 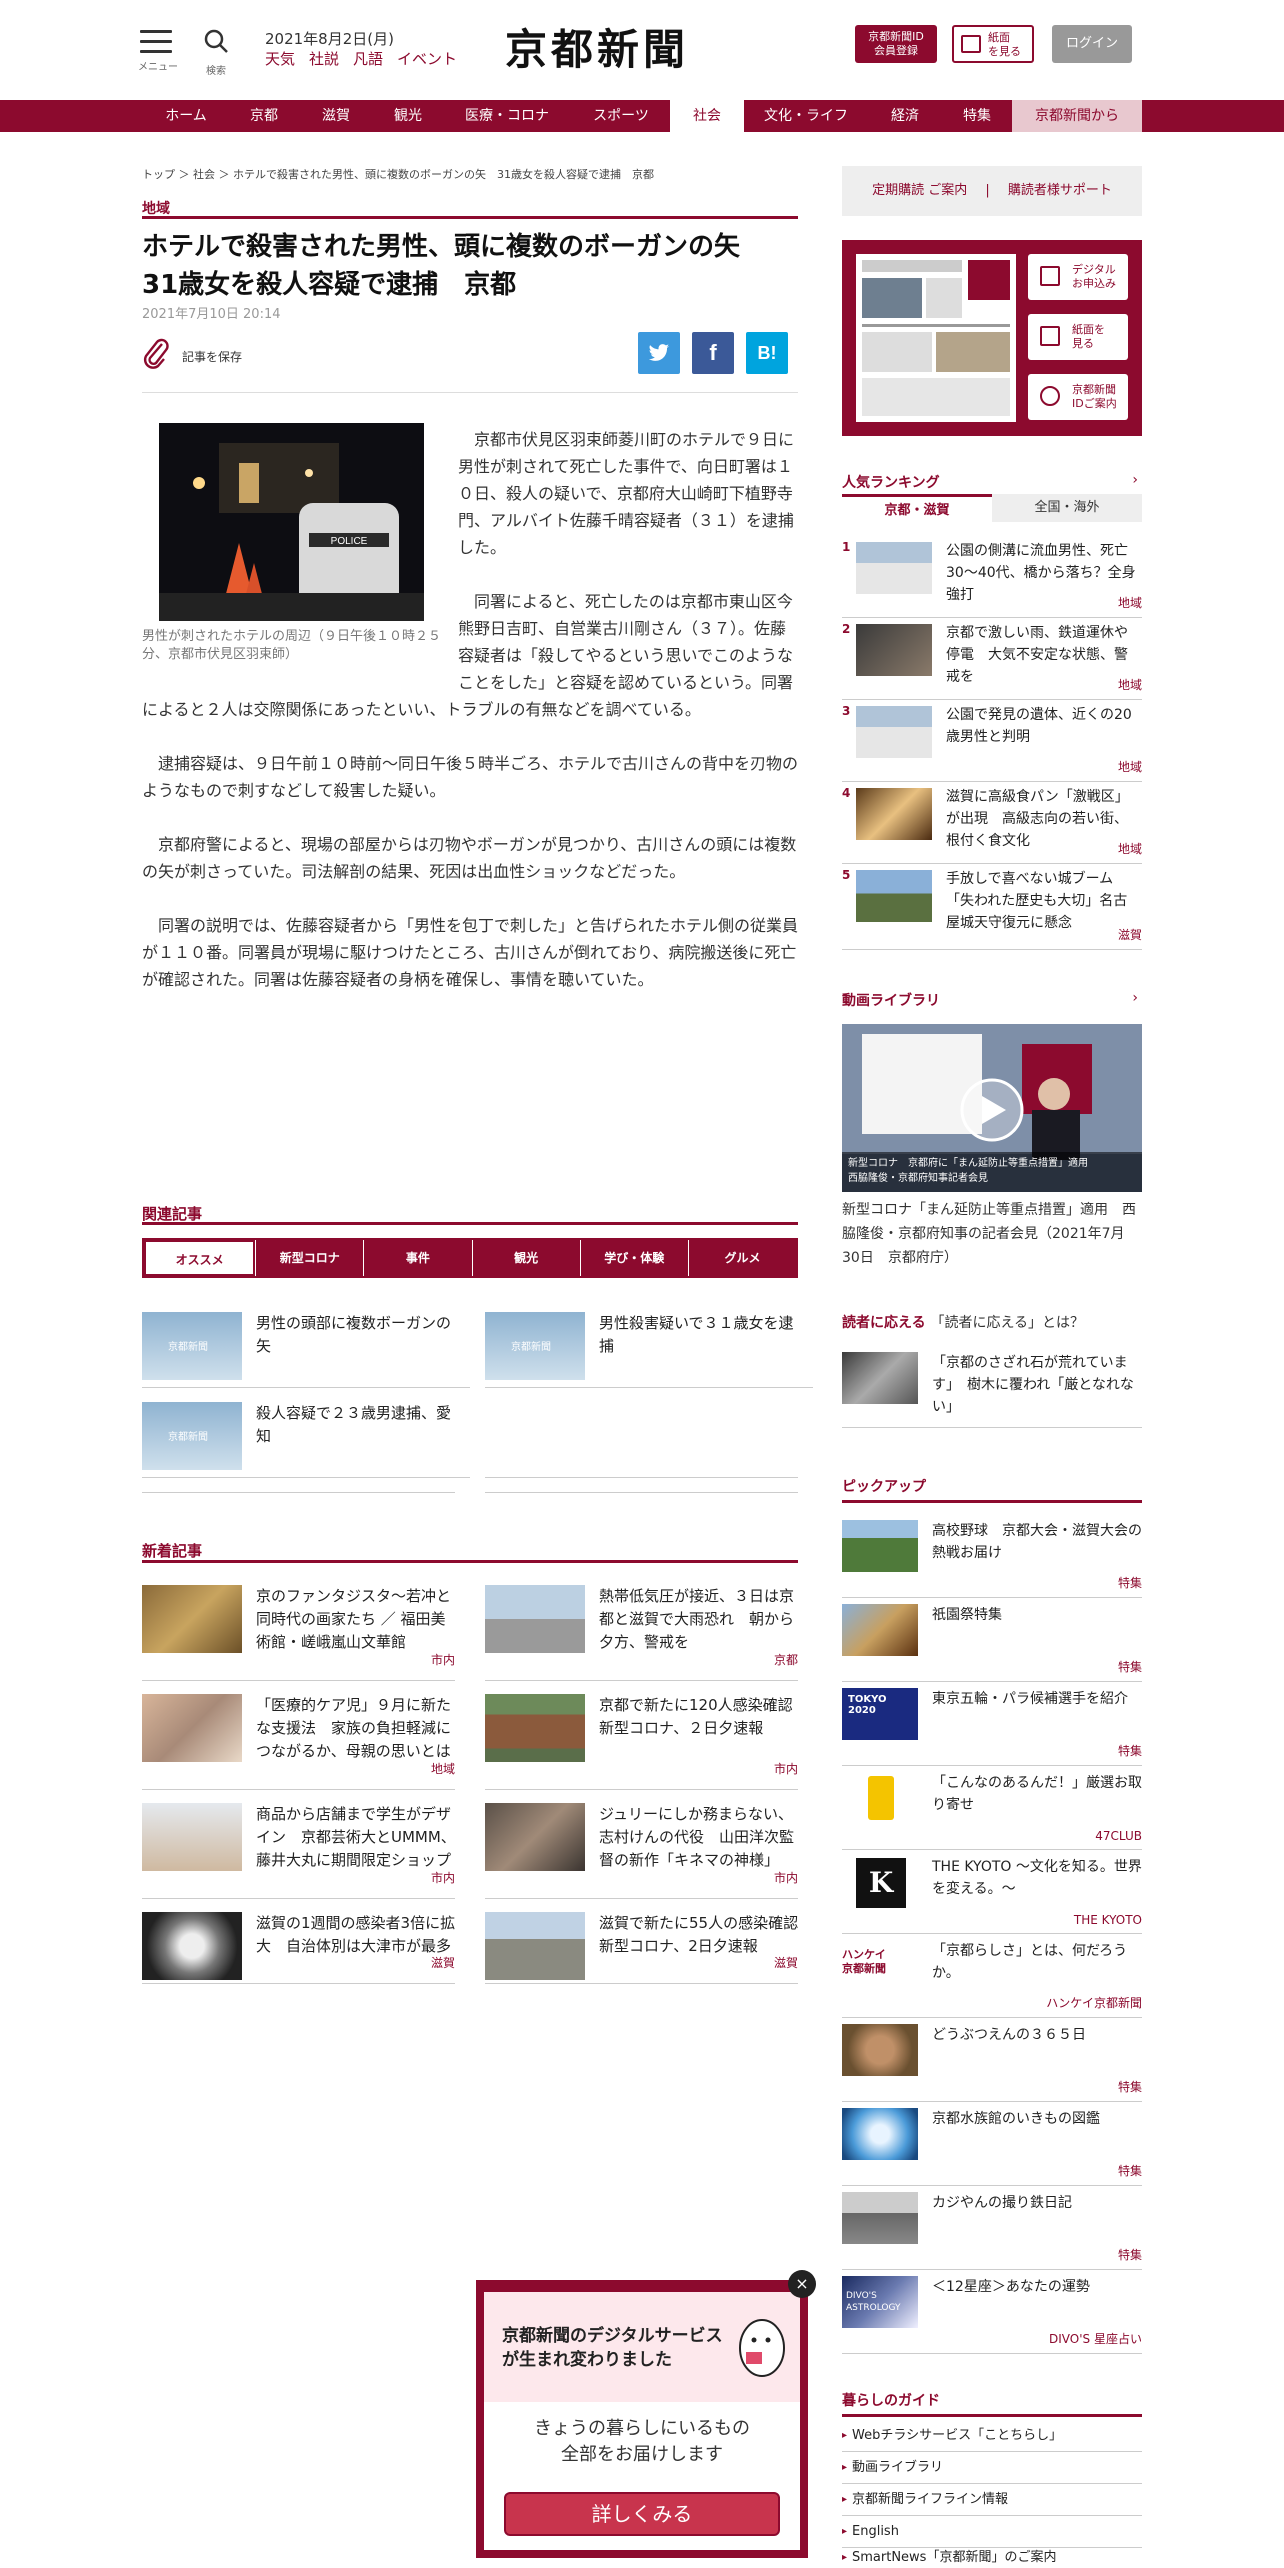 What do you see at coordinates (408, 116) in the screenshot?
I see `nav-tourism: 観光` at bounding box center [408, 116].